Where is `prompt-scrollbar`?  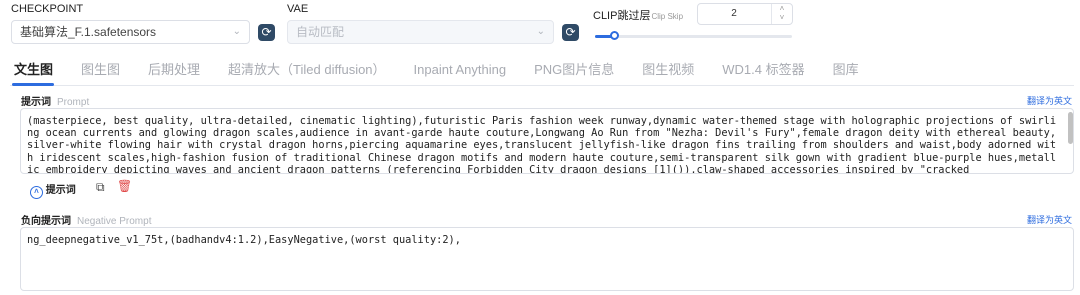 prompt-scrollbar is located at coordinates (1070, 128).